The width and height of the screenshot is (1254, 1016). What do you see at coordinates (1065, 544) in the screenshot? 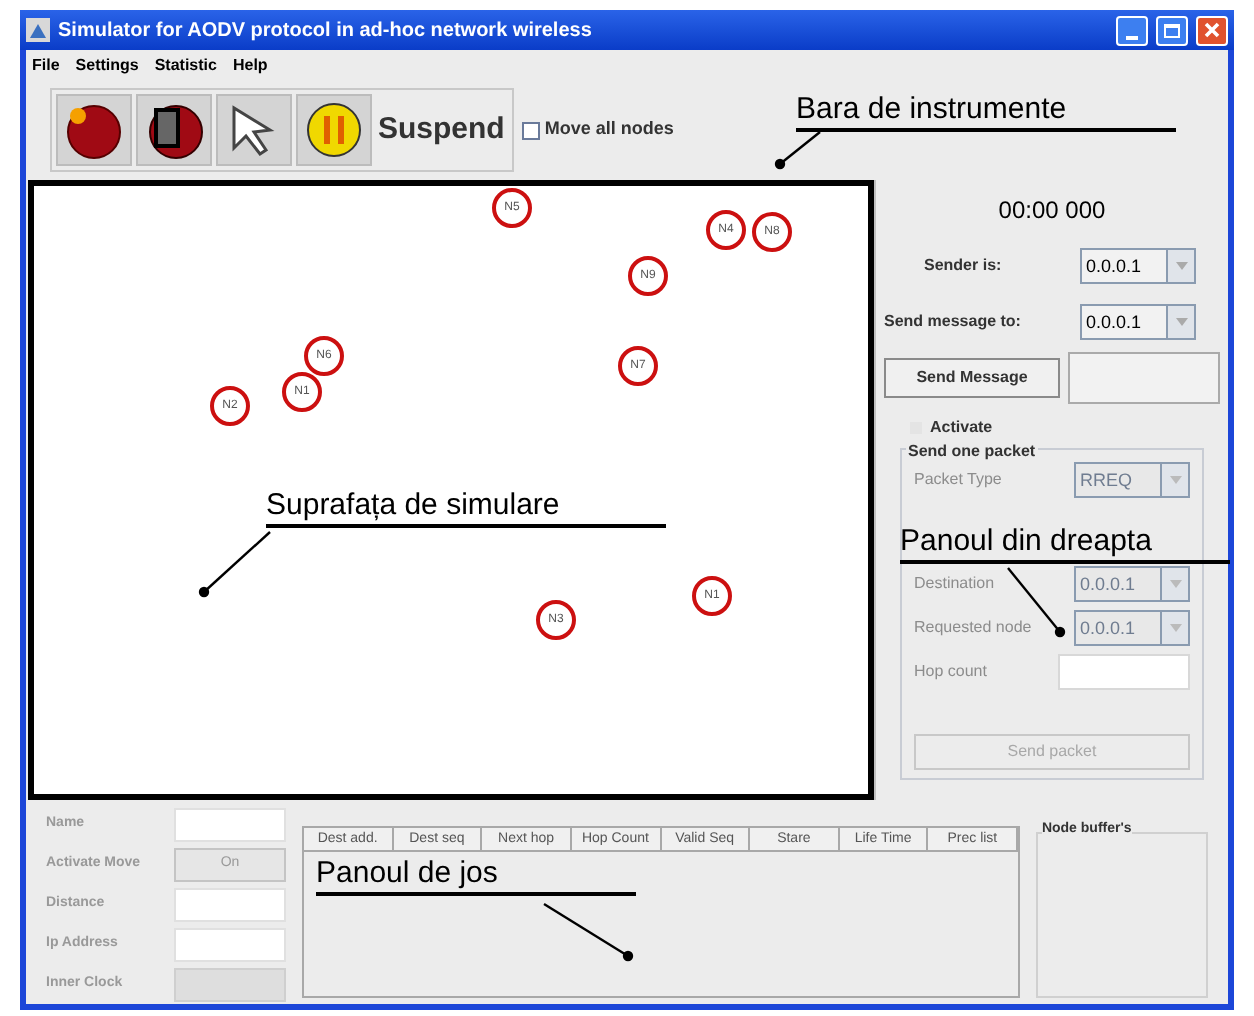
I see `annotation-label: Panoul din dreapta` at bounding box center [1065, 544].